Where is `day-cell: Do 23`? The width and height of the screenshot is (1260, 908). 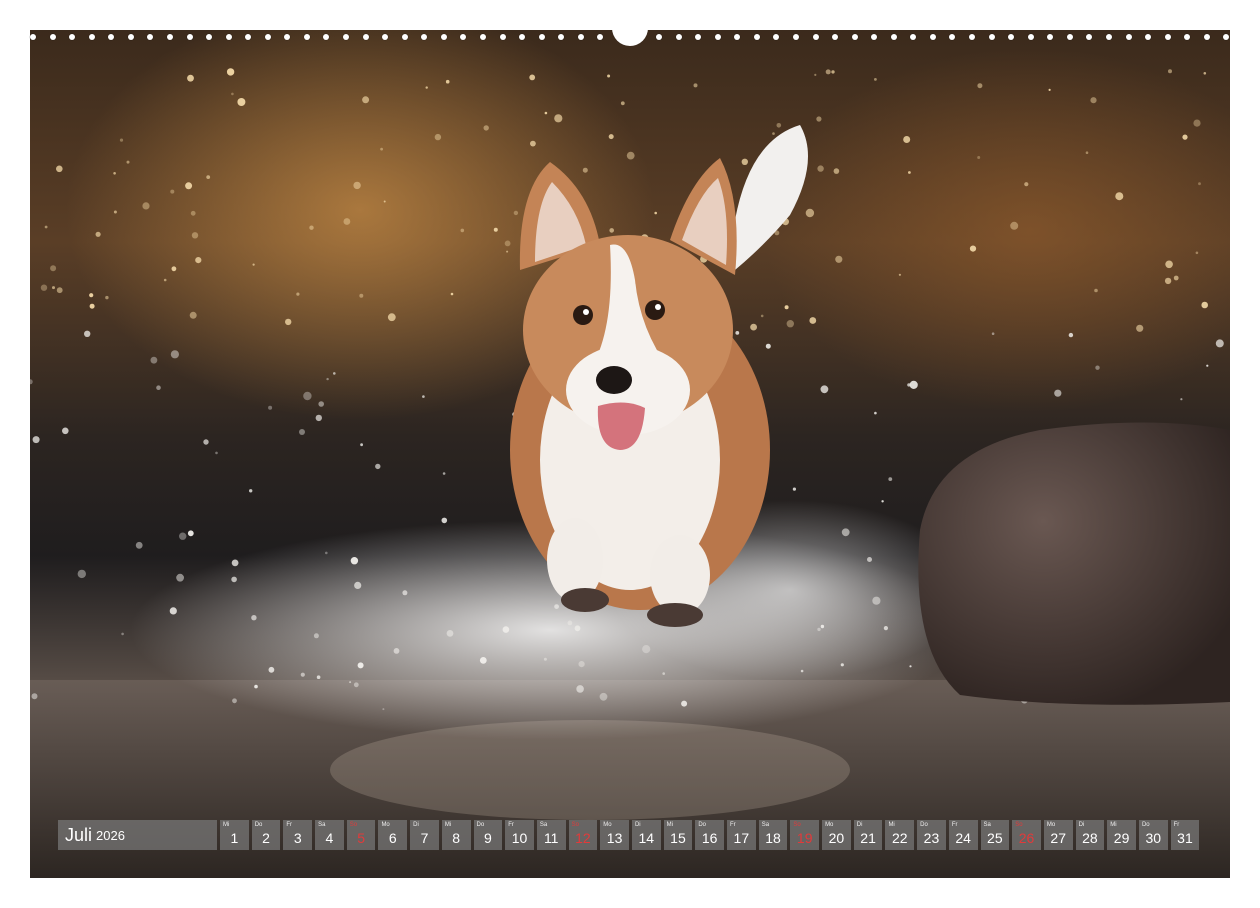
day-cell: Do 23 is located at coordinates (931, 835).